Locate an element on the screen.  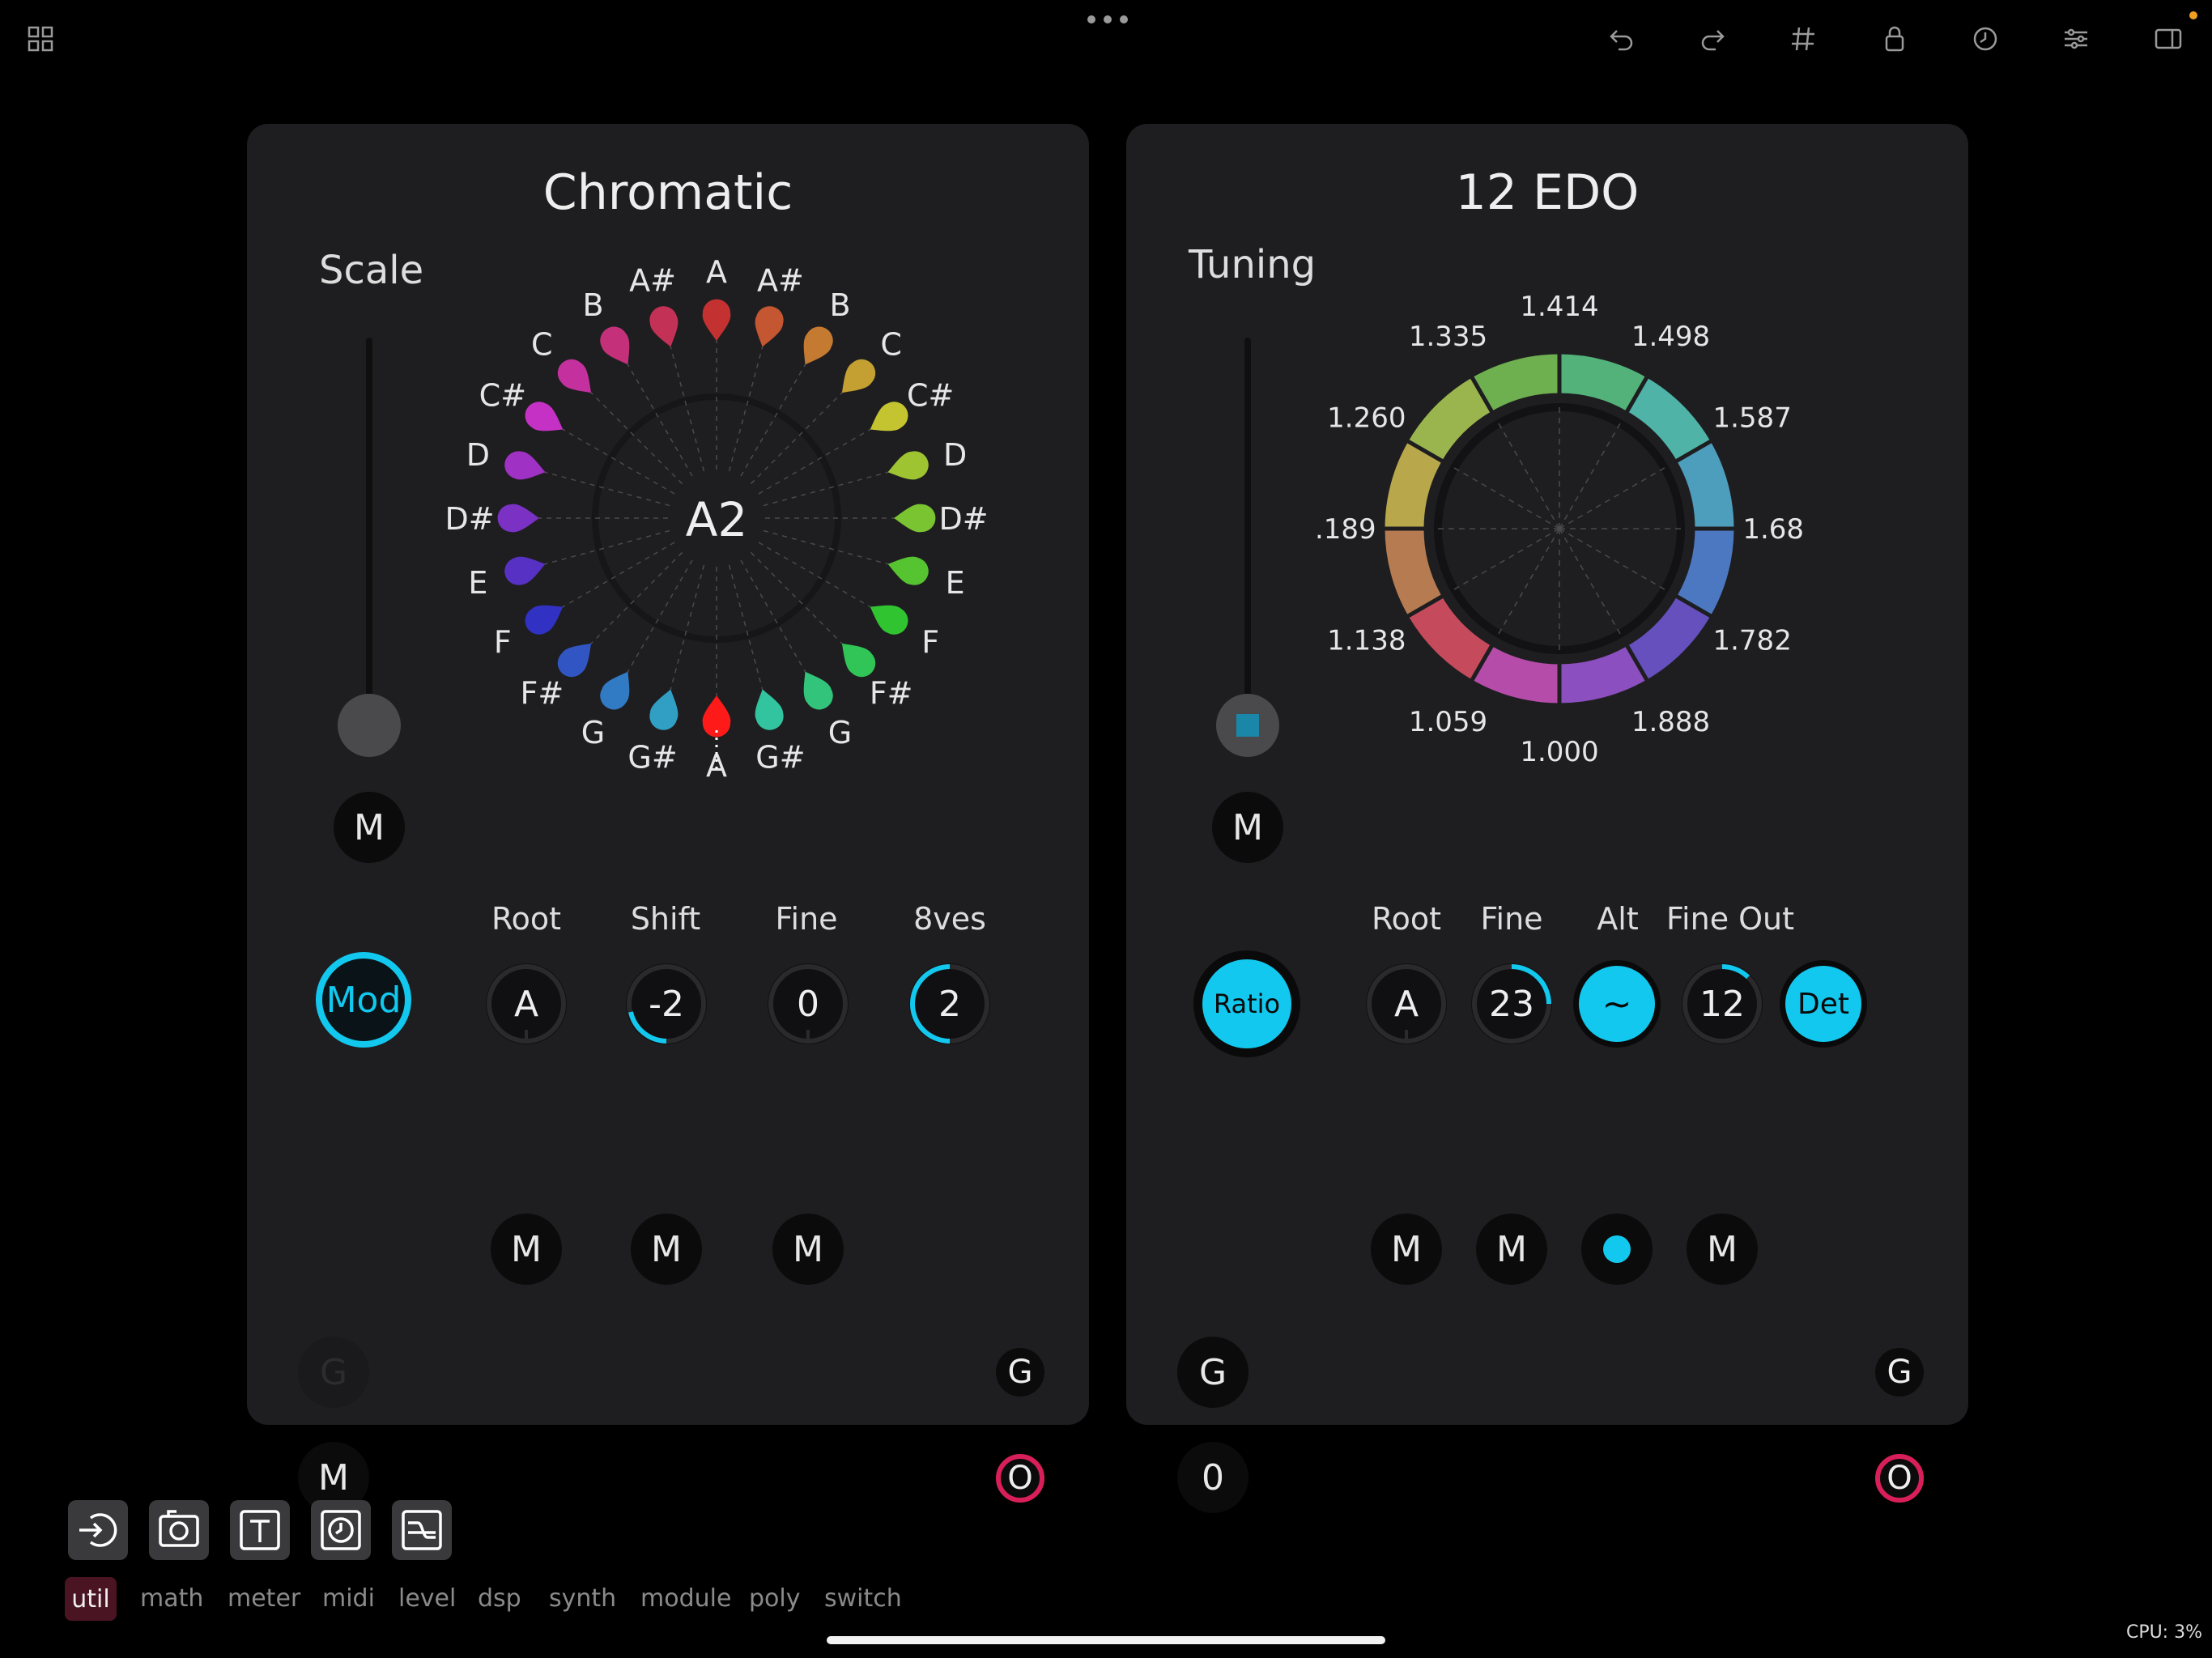
scale-slider-track is located at coordinates (369, 532).